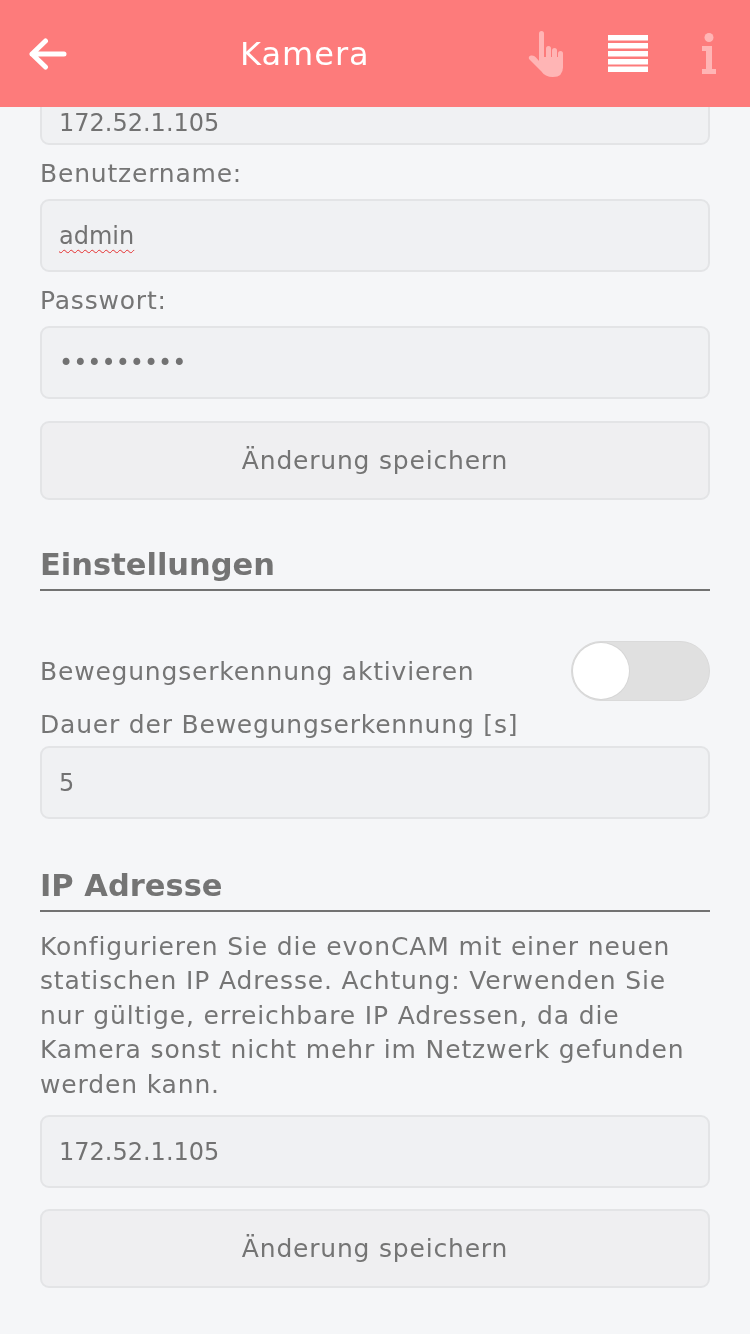 This screenshot has height=1334, width=750. Describe the element at coordinates (375, 889) in the screenshot. I see `section-heading: IP Adresse` at that location.